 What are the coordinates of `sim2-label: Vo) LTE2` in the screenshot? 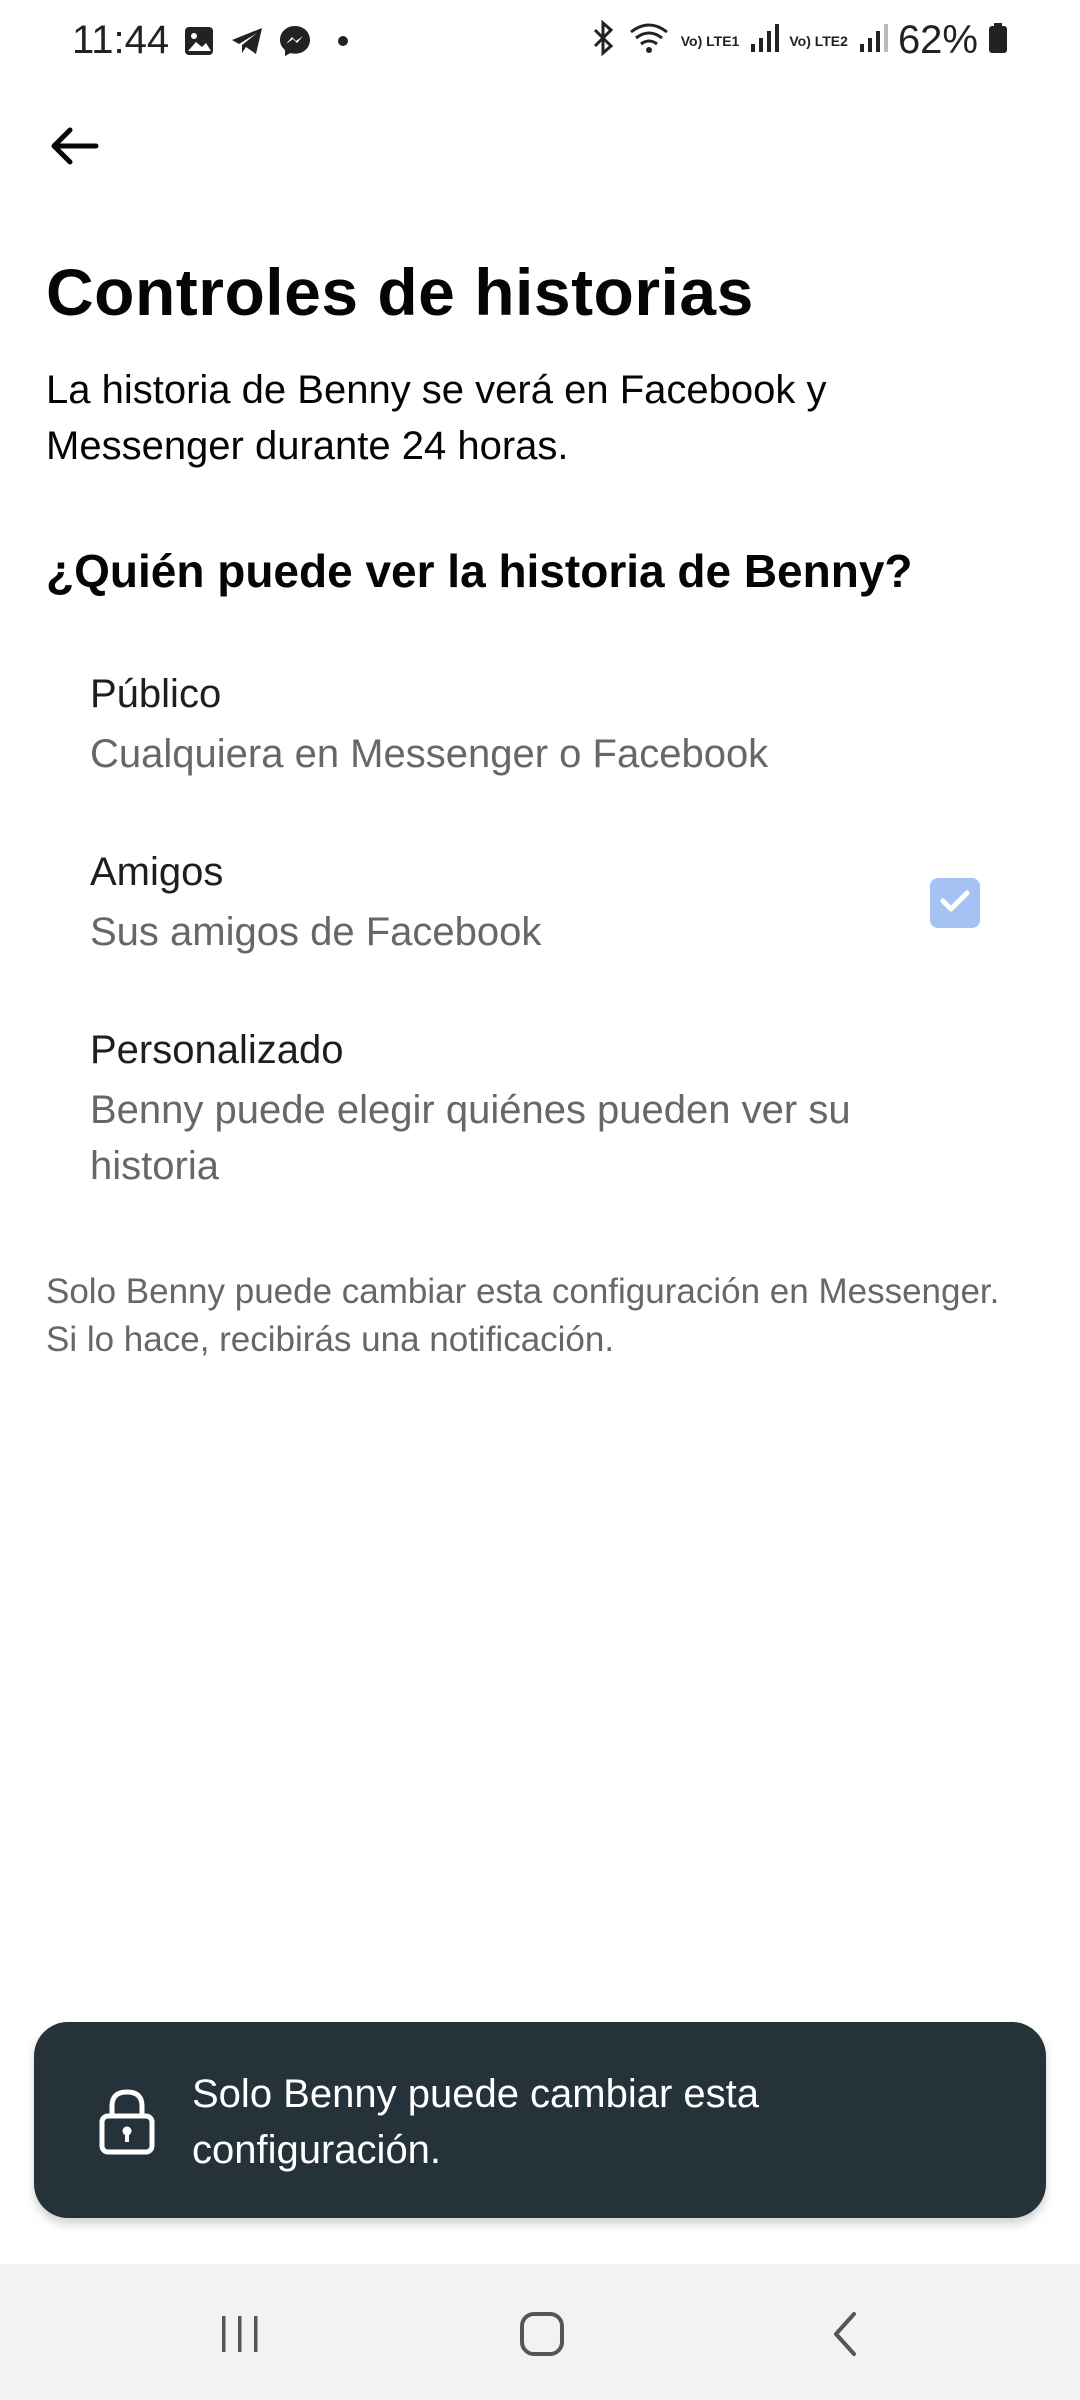 It's located at (818, 40).